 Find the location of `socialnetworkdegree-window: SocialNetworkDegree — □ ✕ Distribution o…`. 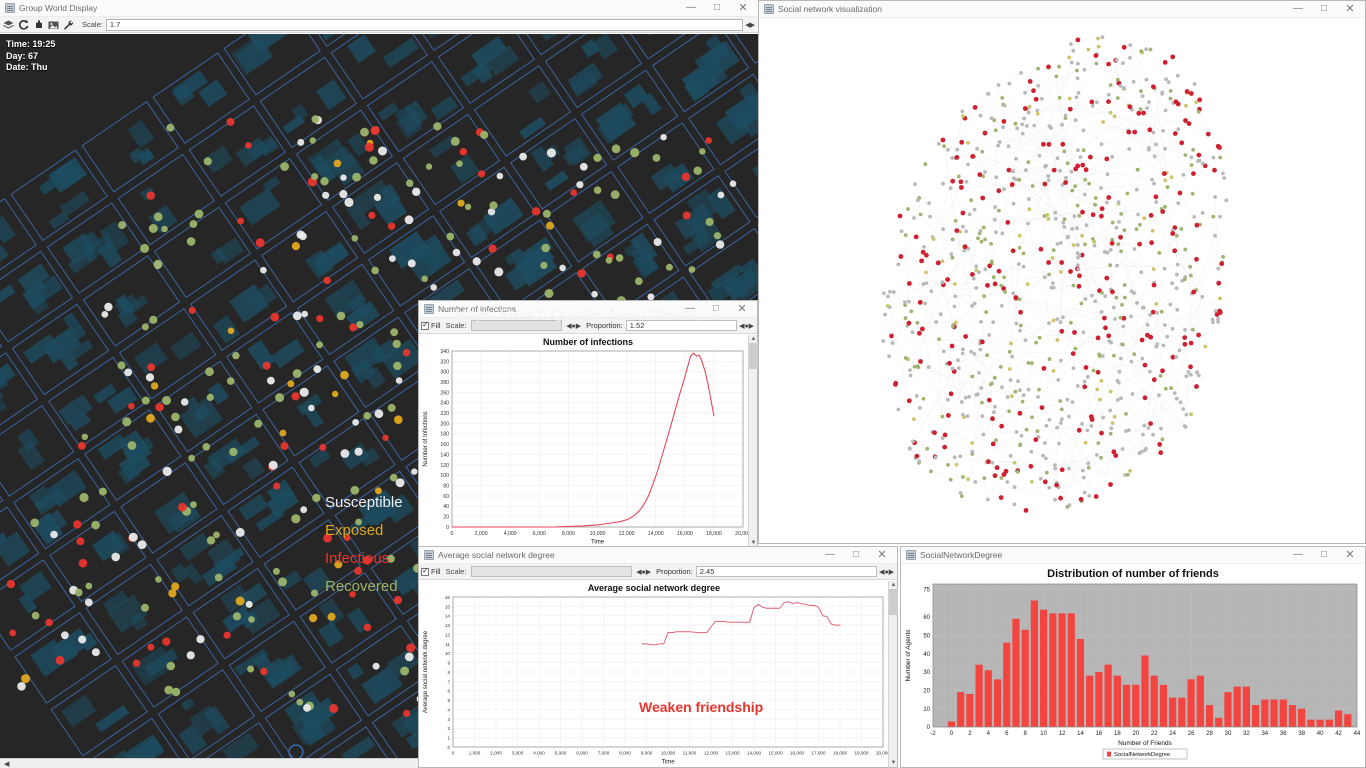

socialnetworkdegree-window: SocialNetworkDegree — □ ✕ Distribution o… is located at coordinates (1133, 657).